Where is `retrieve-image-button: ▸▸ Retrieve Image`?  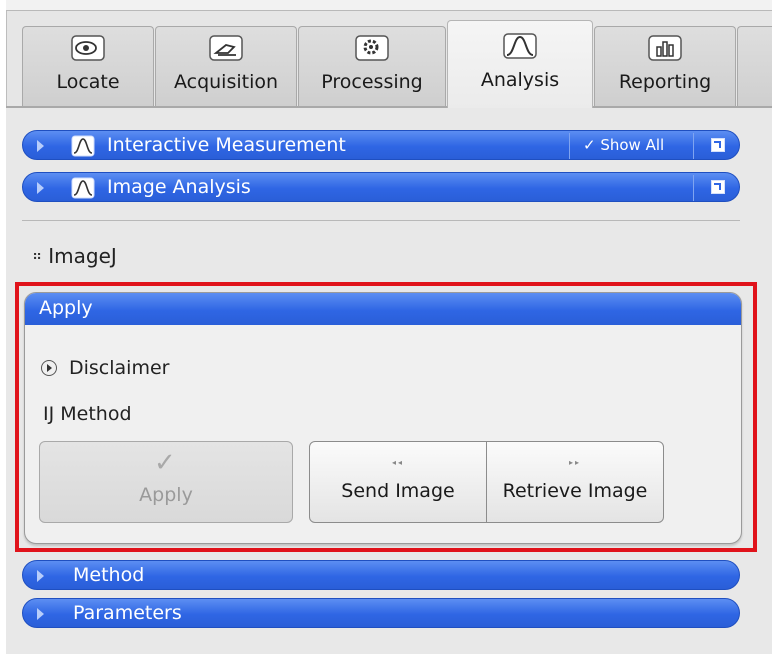 retrieve-image-button: ▸▸ Retrieve Image is located at coordinates (575, 482).